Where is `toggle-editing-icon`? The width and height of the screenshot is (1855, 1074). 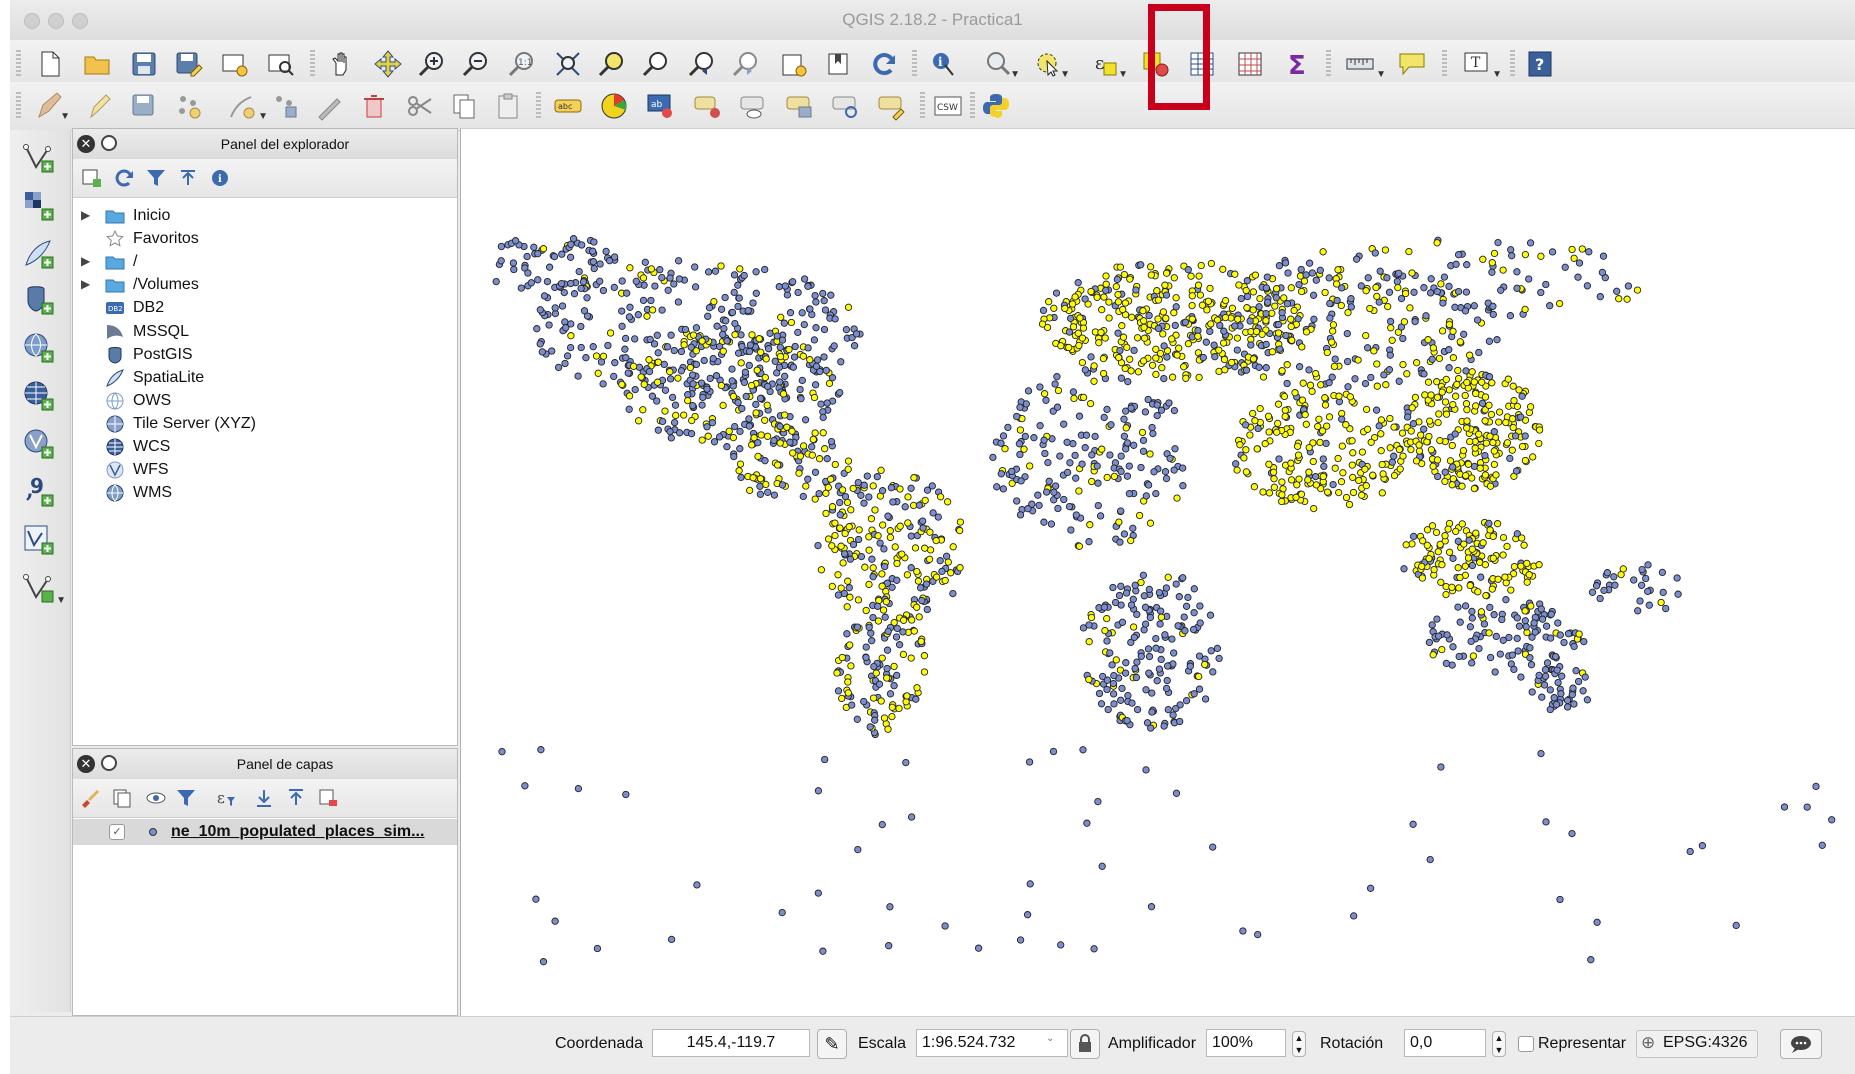 toggle-editing-icon is located at coordinates (98, 106).